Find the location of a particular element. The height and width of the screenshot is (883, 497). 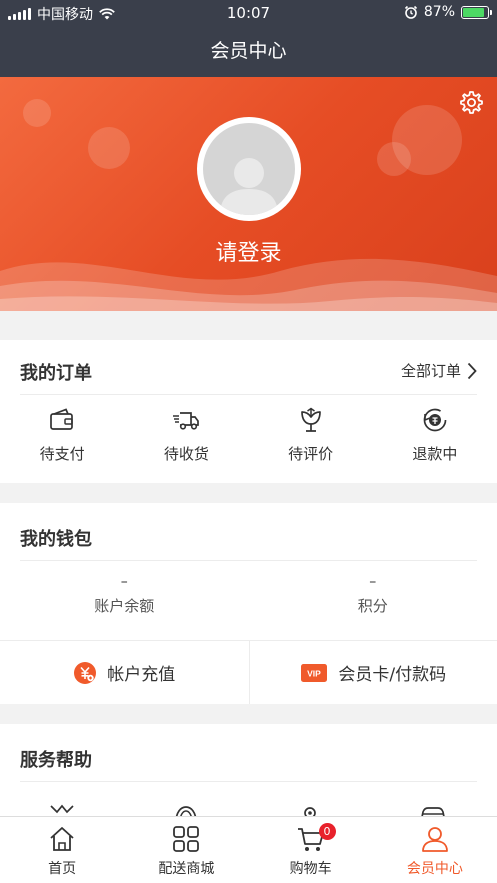

order-status-label: 待评价 is located at coordinates (311, 454).